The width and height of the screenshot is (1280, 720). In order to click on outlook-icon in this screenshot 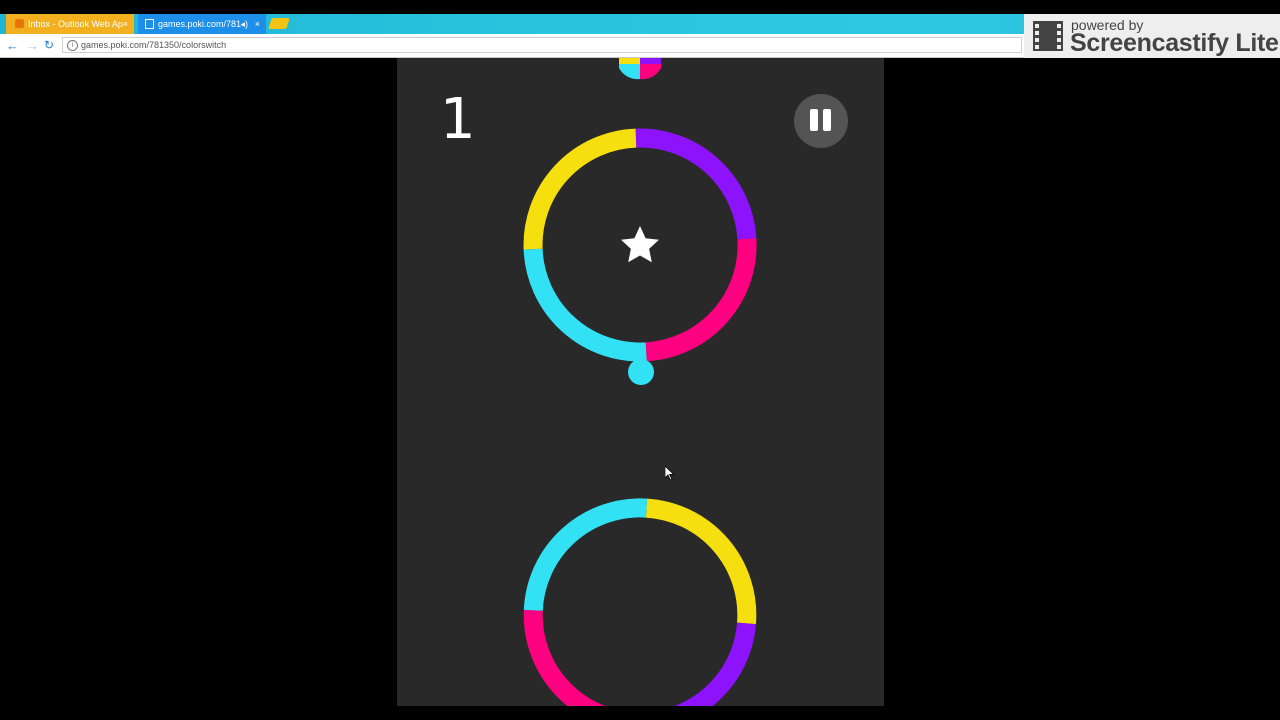, I will do `click(19, 23)`.